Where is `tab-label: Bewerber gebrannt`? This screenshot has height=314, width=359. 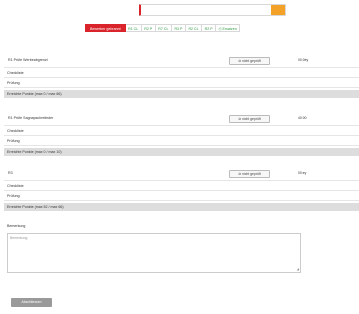 tab-label: Bewerber gebrannt is located at coordinates (105, 29).